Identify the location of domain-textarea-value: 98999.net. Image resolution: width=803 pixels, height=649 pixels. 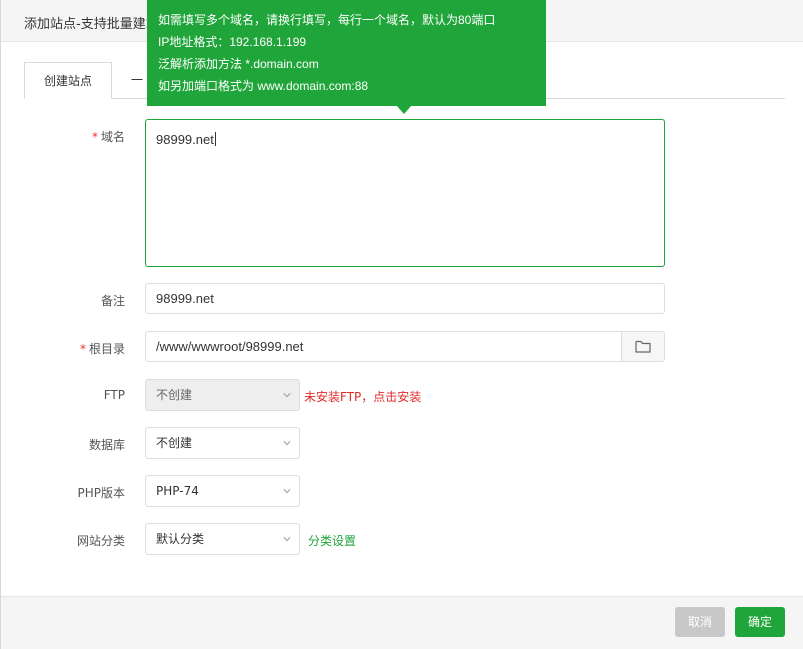
(185, 139).